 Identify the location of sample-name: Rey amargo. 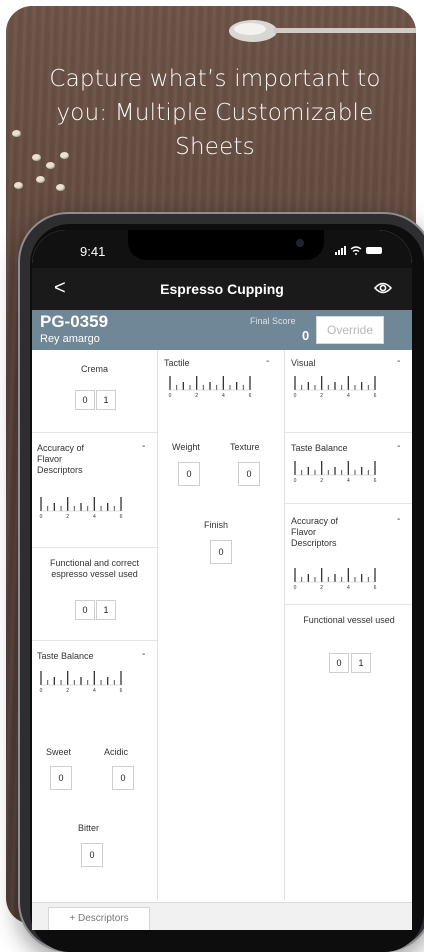
(70, 339).